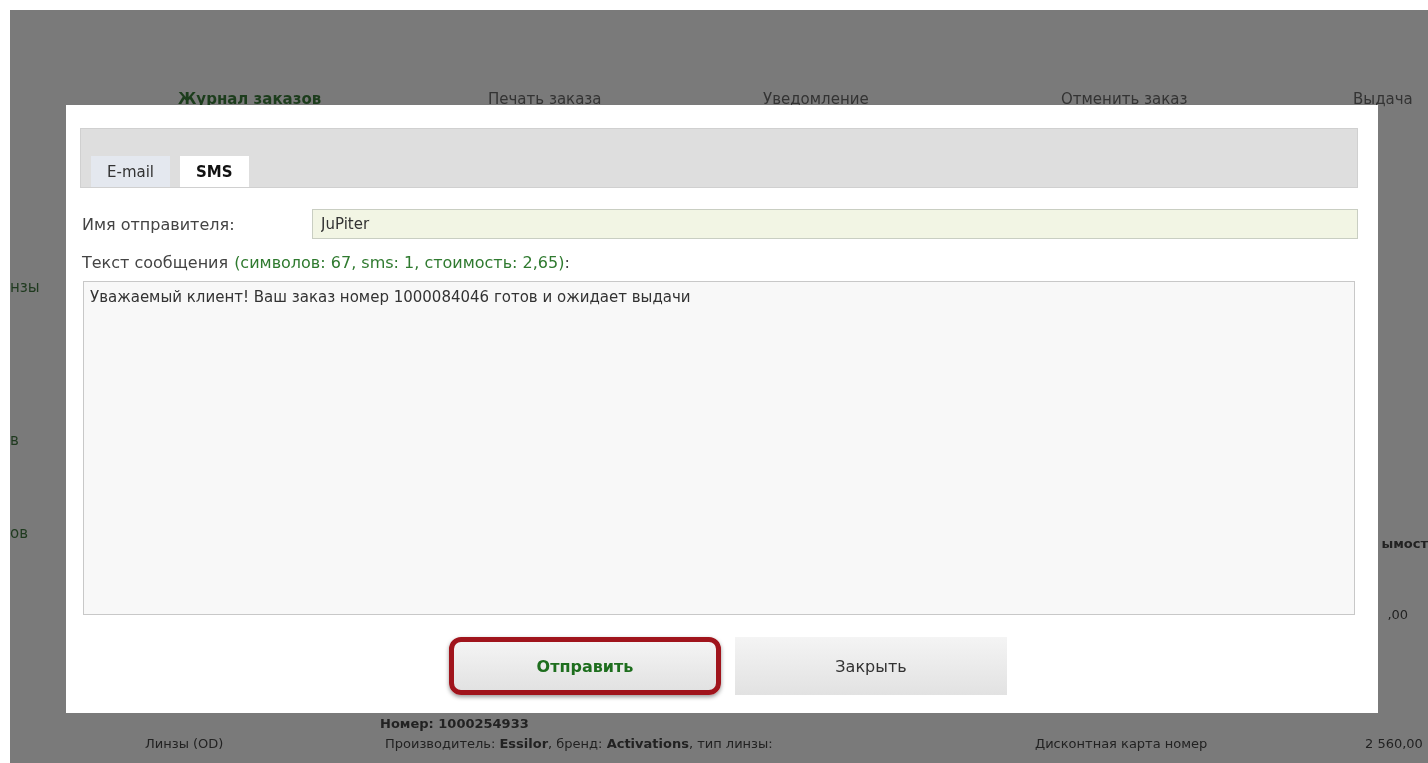 The height and width of the screenshot is (763, 1428). Describe the element at coordinates (1404, 543) in the screenshot. I see `table-cell: ымост` at that location.